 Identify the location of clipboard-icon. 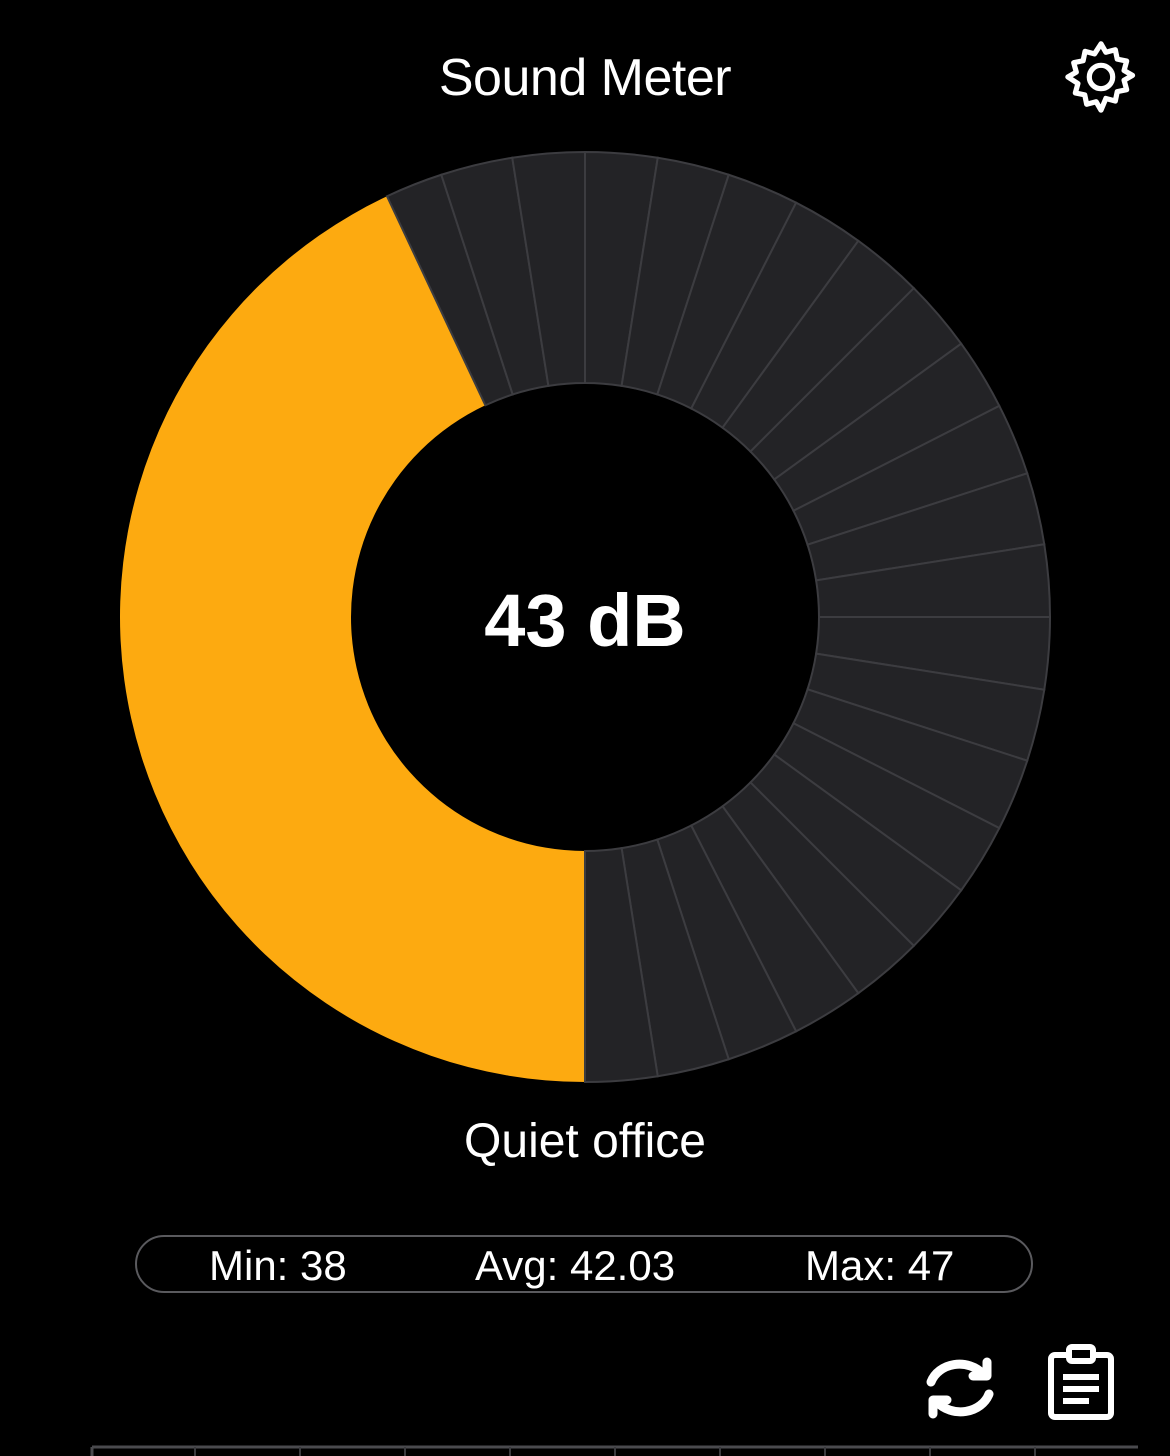
(1081, 1382).